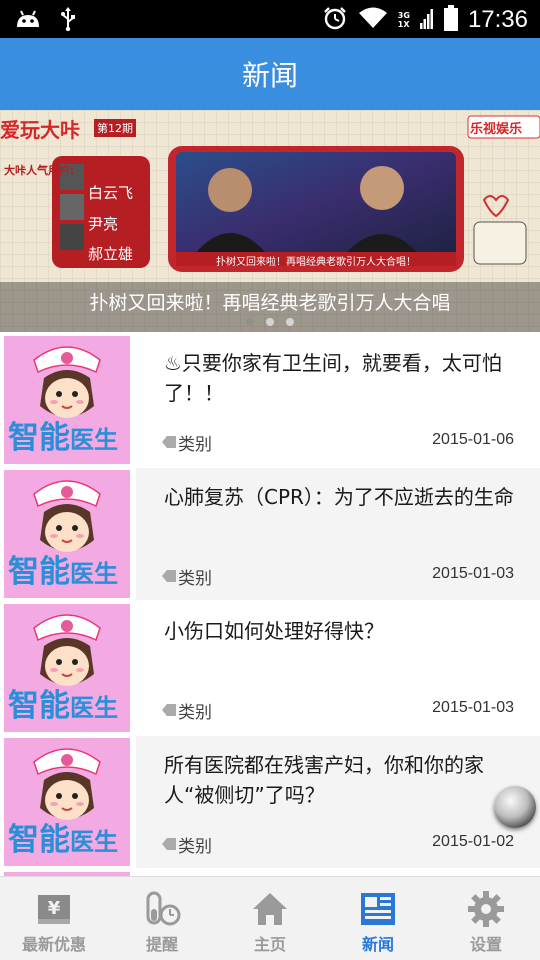 The width and height of the screenshot is (540, 960). What do you see at coordinates (473, 841) in the screenshot?
I see `news-date: 2015-01-02` at bounding box center [473, 841].